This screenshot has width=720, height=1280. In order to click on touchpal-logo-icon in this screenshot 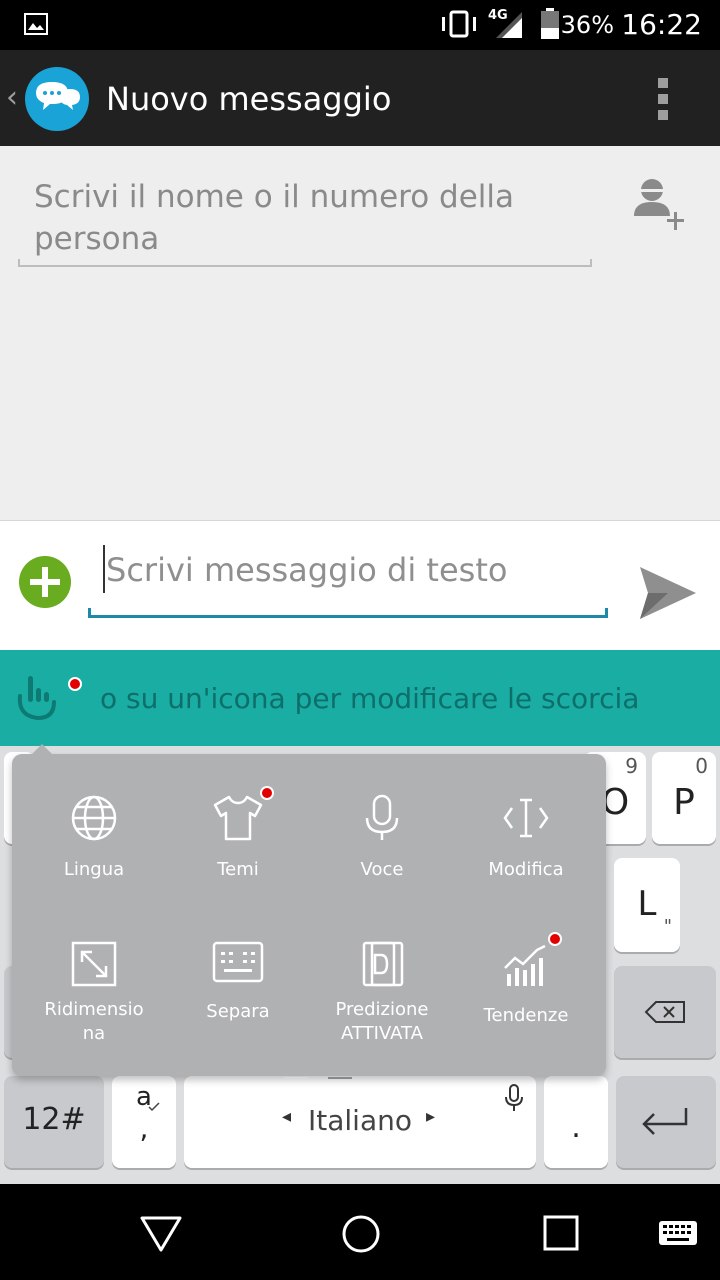, I will do `click(37, 699)`.